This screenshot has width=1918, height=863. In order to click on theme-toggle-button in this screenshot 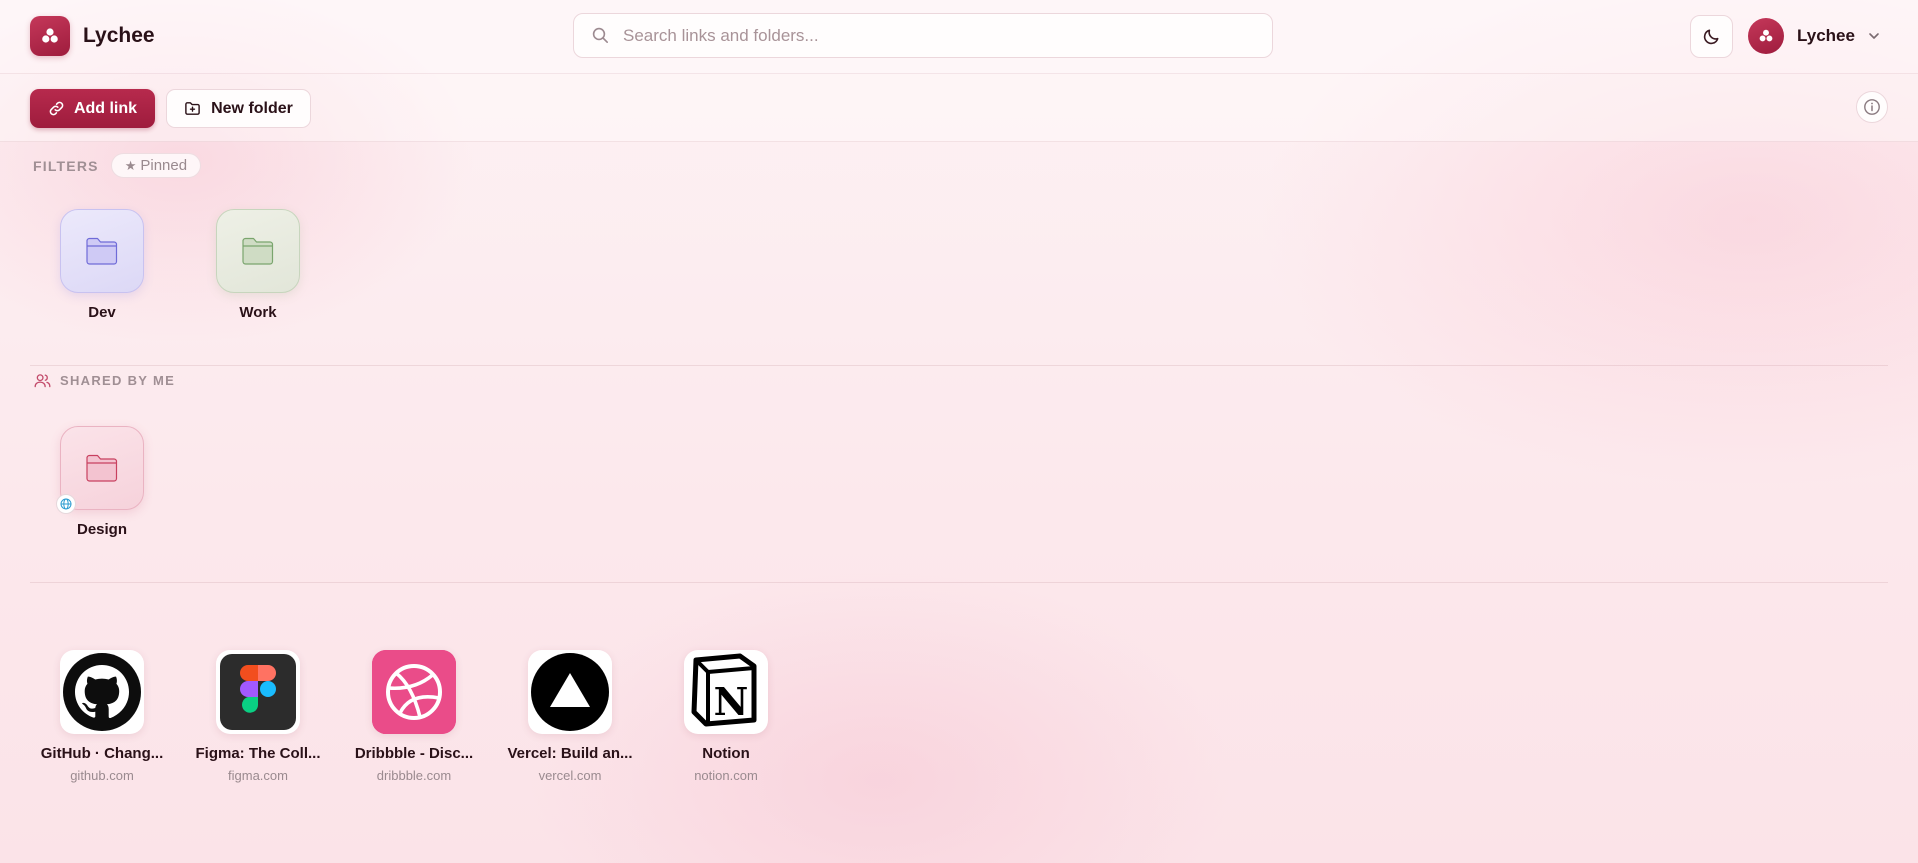, I will do `click(1711, 36)`.